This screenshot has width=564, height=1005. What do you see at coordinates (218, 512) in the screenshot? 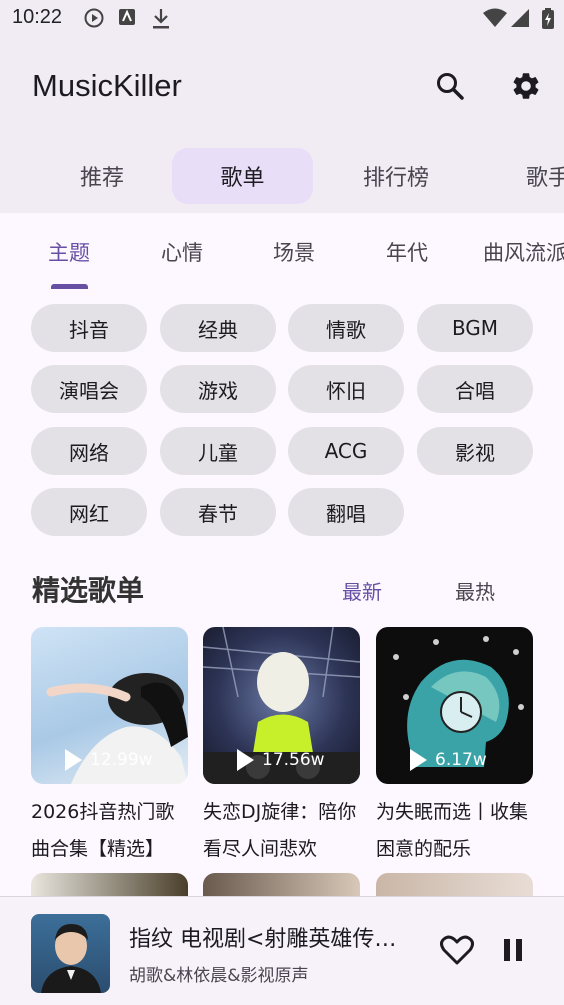
I see `chip-tag: 春节` at bounding box center [218, 512].